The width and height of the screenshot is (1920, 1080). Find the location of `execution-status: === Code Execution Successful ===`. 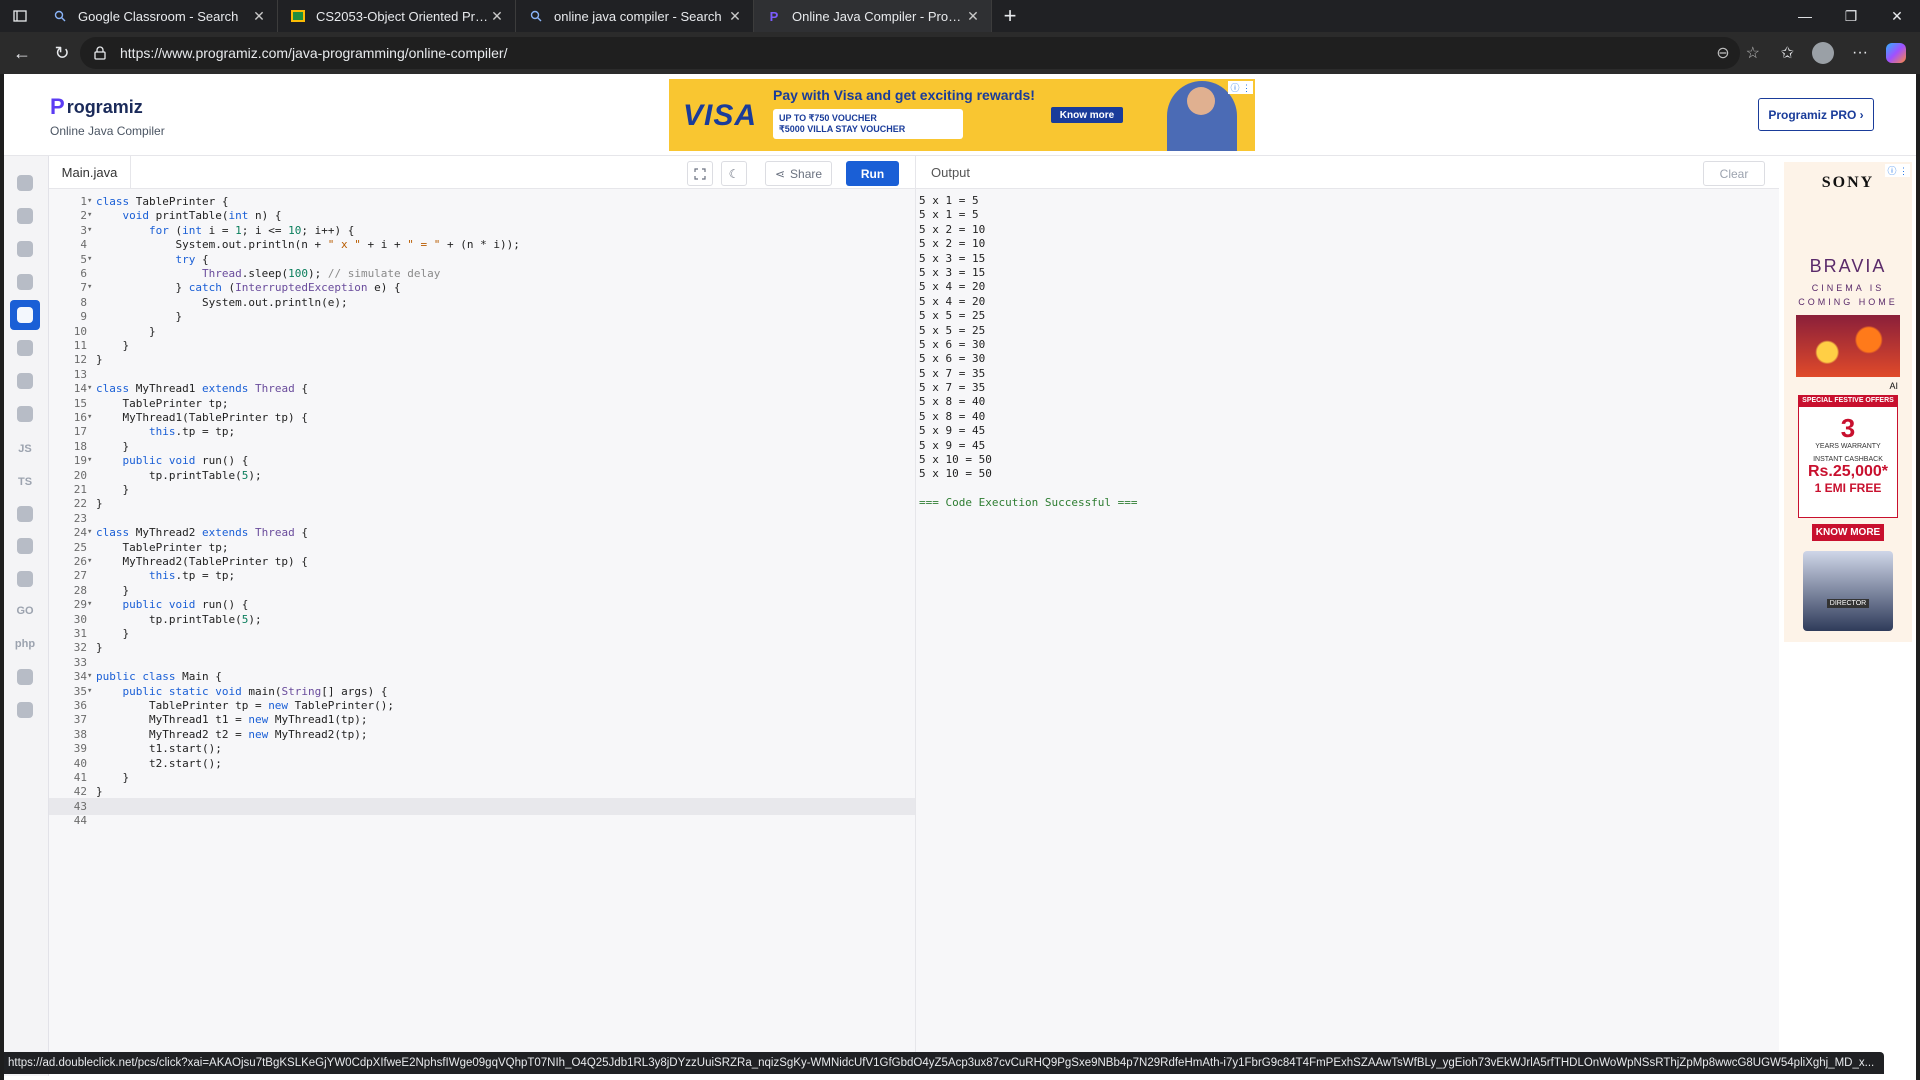

execution-status: === Code Execution Successful === is located at coordinates (1028, 503).